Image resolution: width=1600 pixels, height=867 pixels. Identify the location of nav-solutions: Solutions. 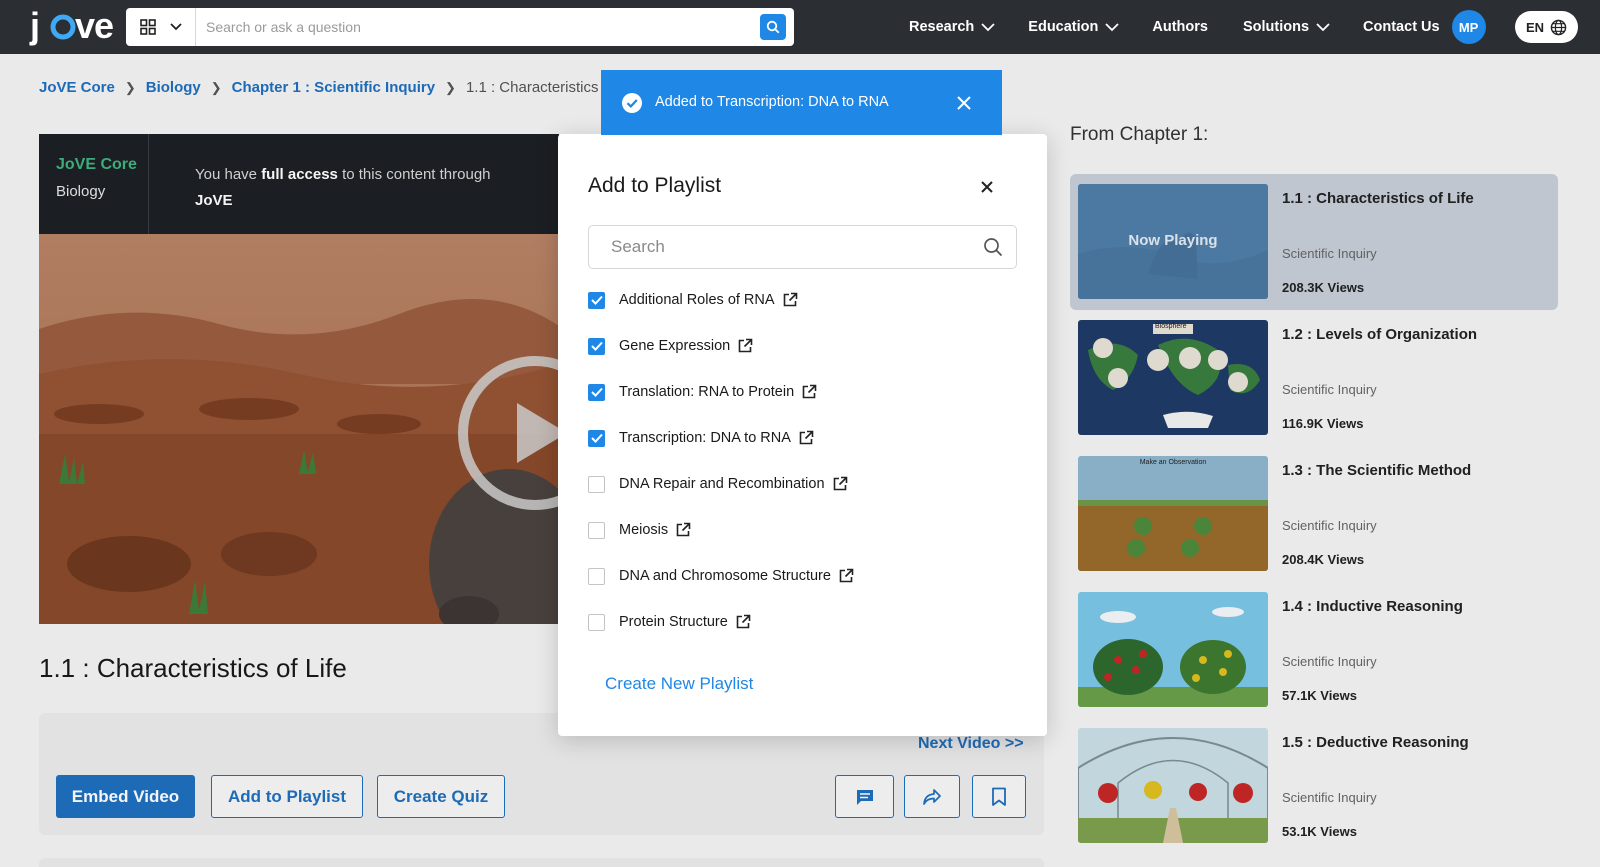
(1286, 27).